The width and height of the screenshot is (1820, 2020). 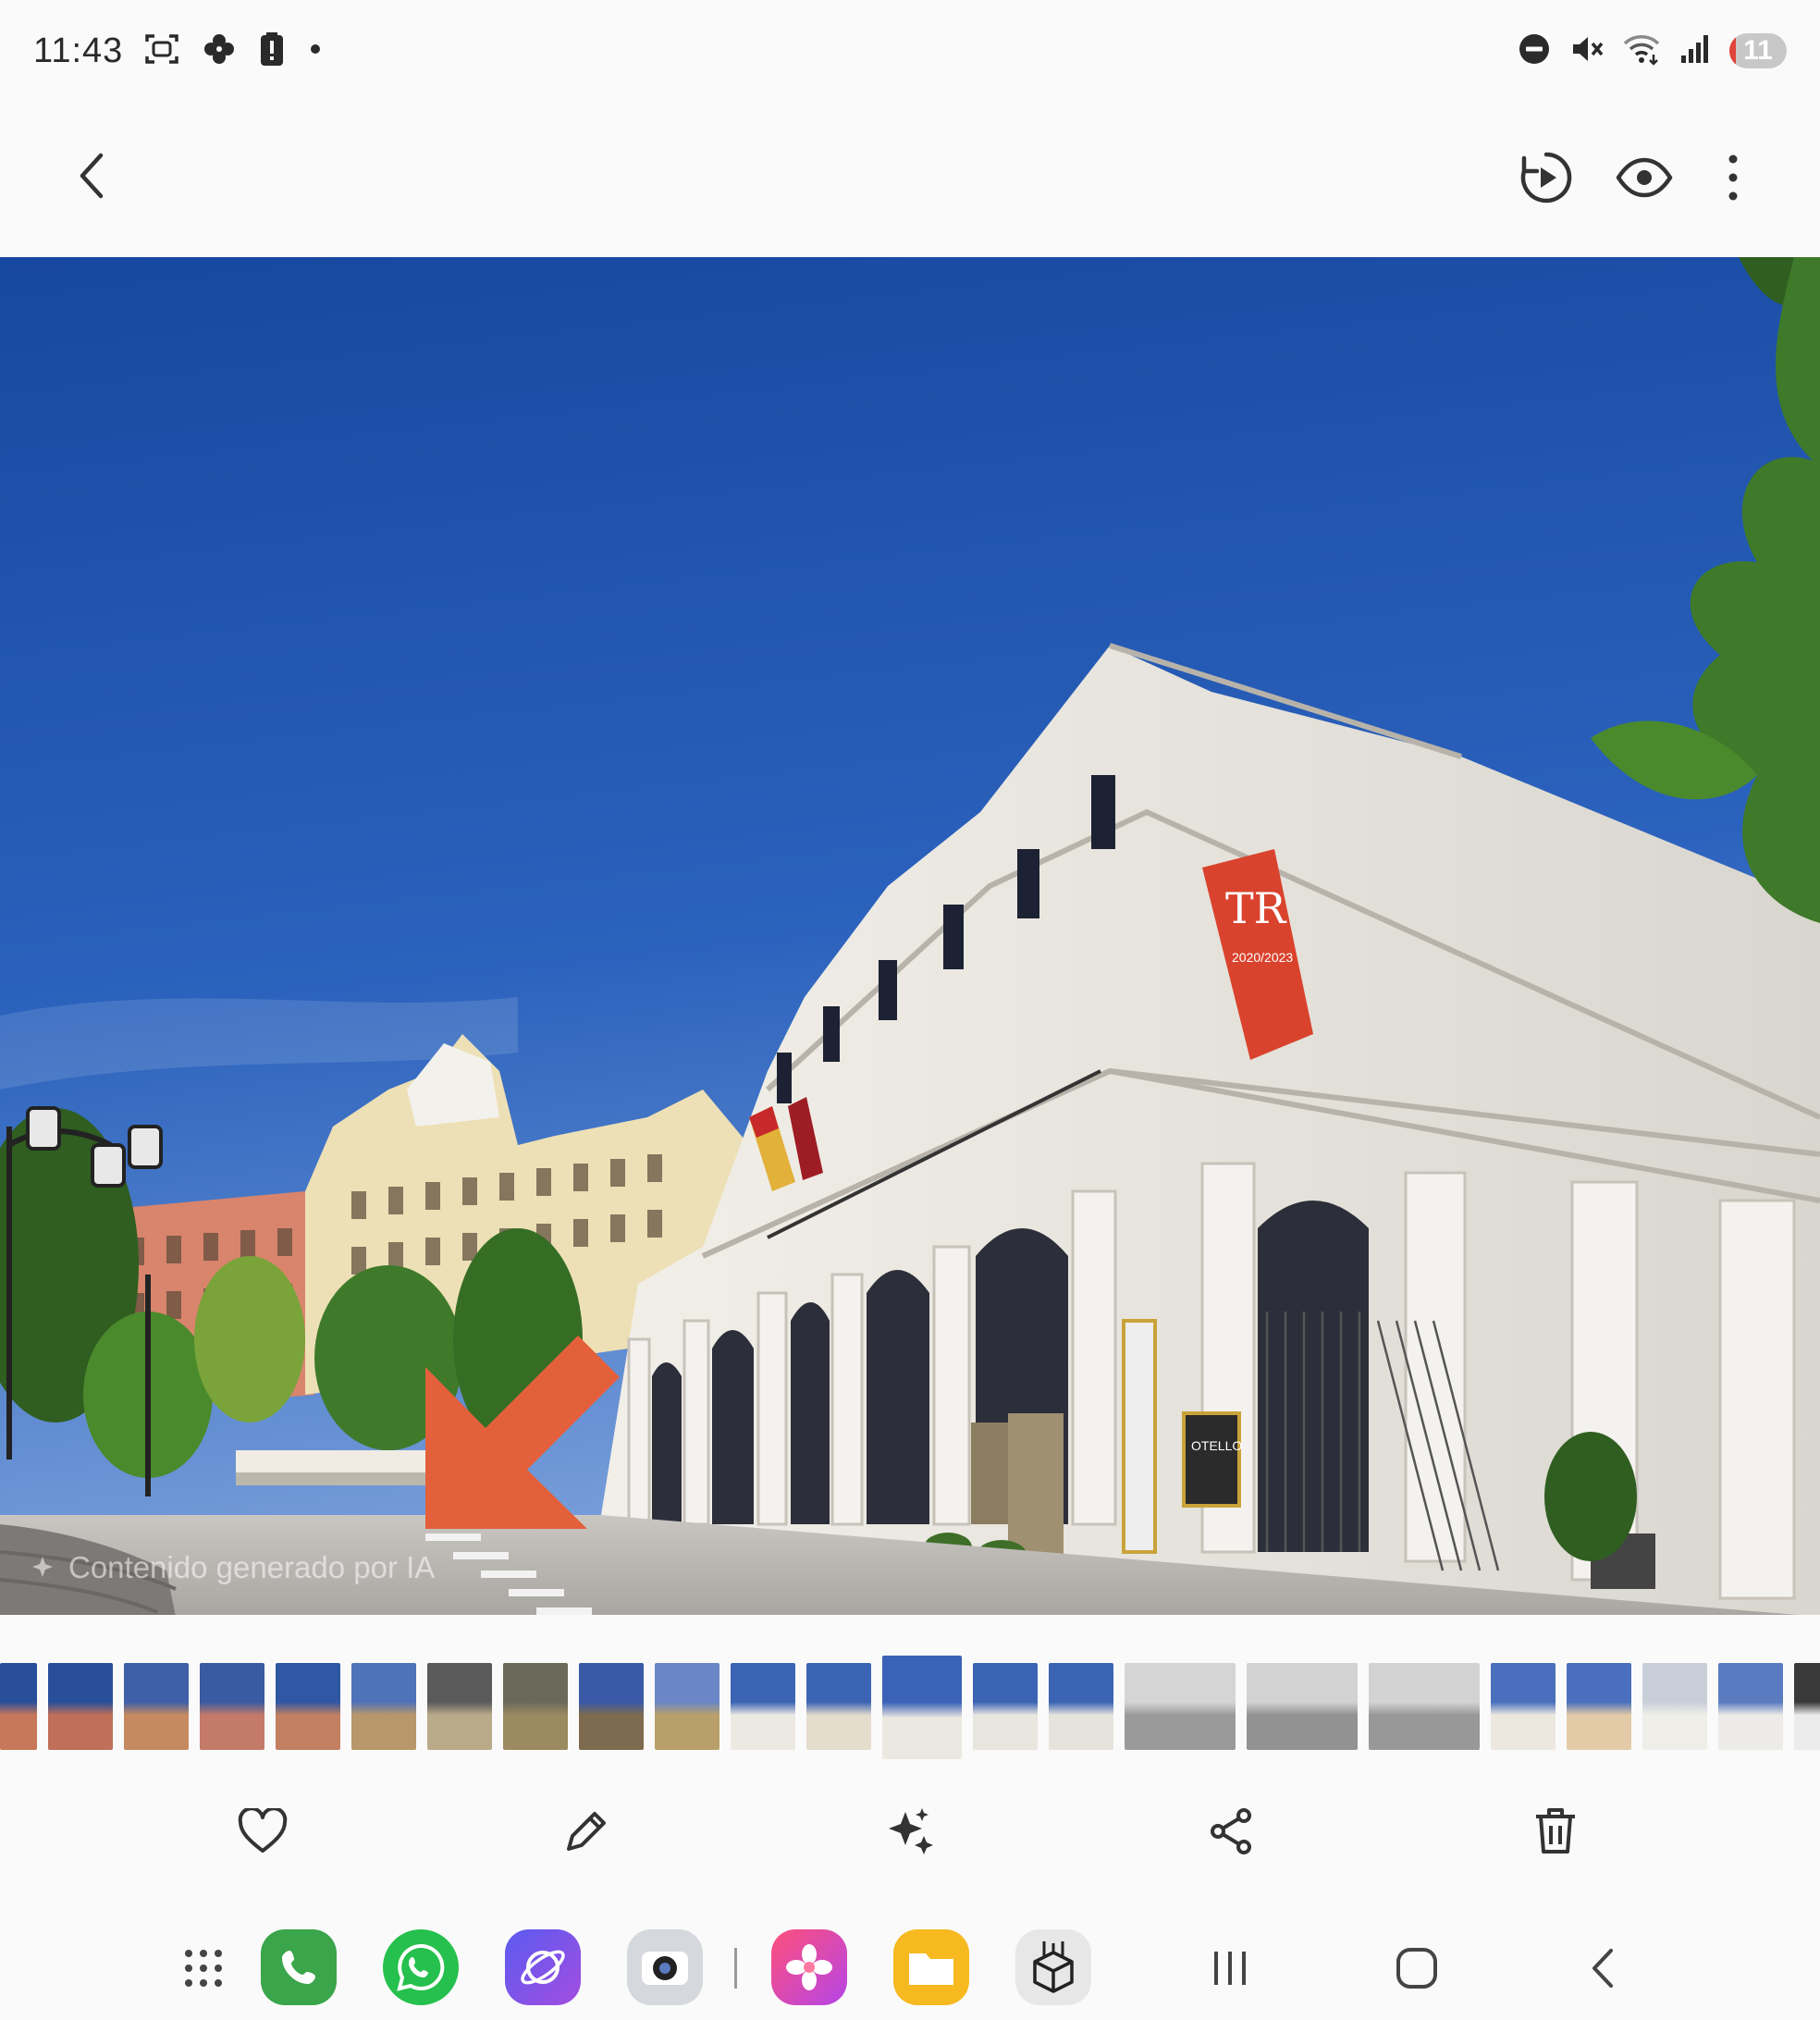 I want to click on filmstrip, so click(x=910, y=1712).